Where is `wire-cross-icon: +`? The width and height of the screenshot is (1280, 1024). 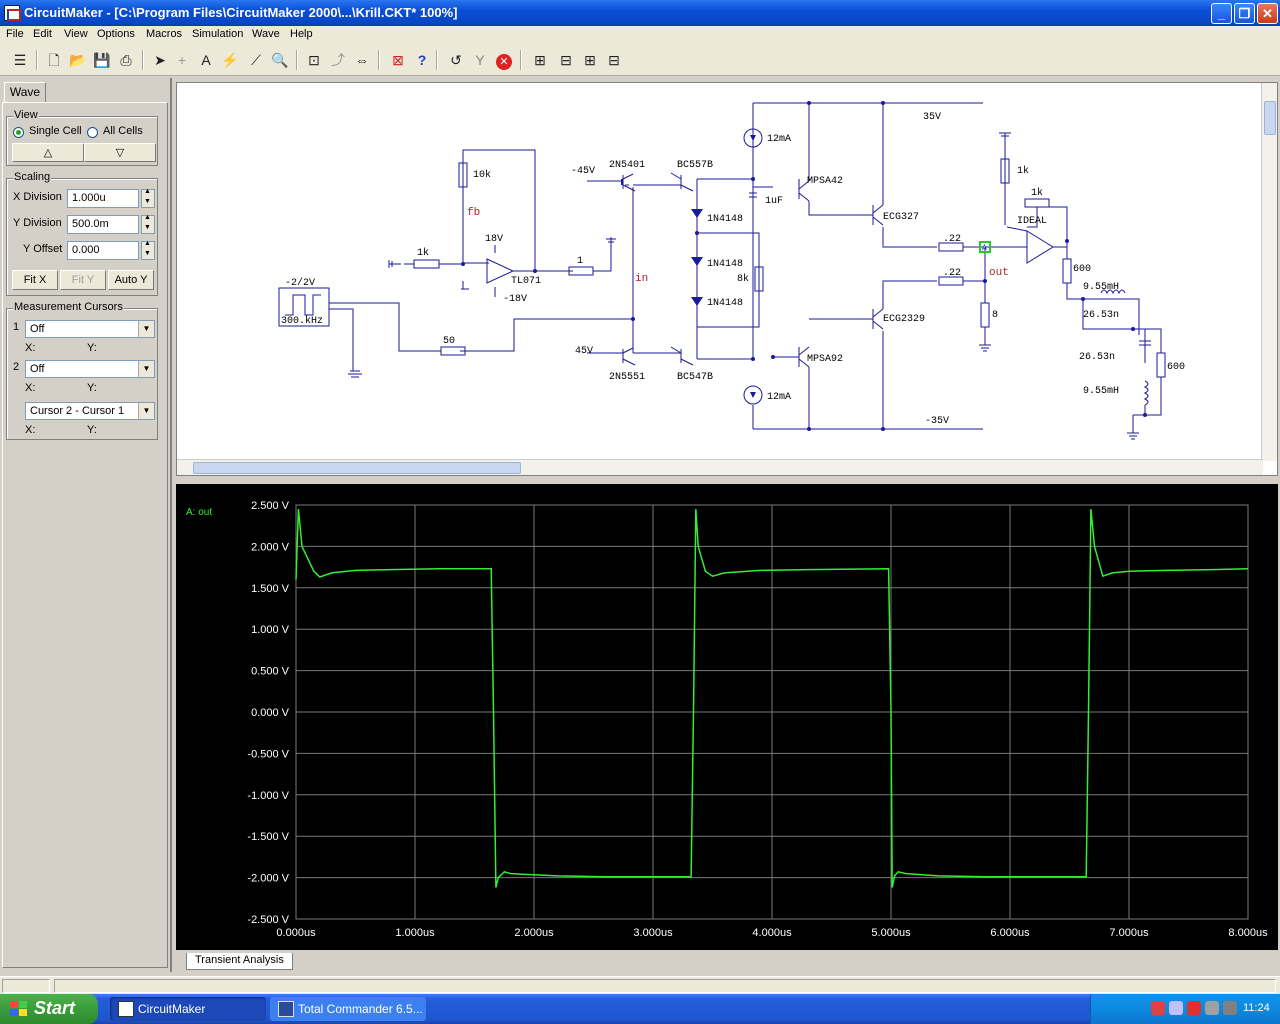
wire-cross-icon: + is located at coordinates (182, 60).